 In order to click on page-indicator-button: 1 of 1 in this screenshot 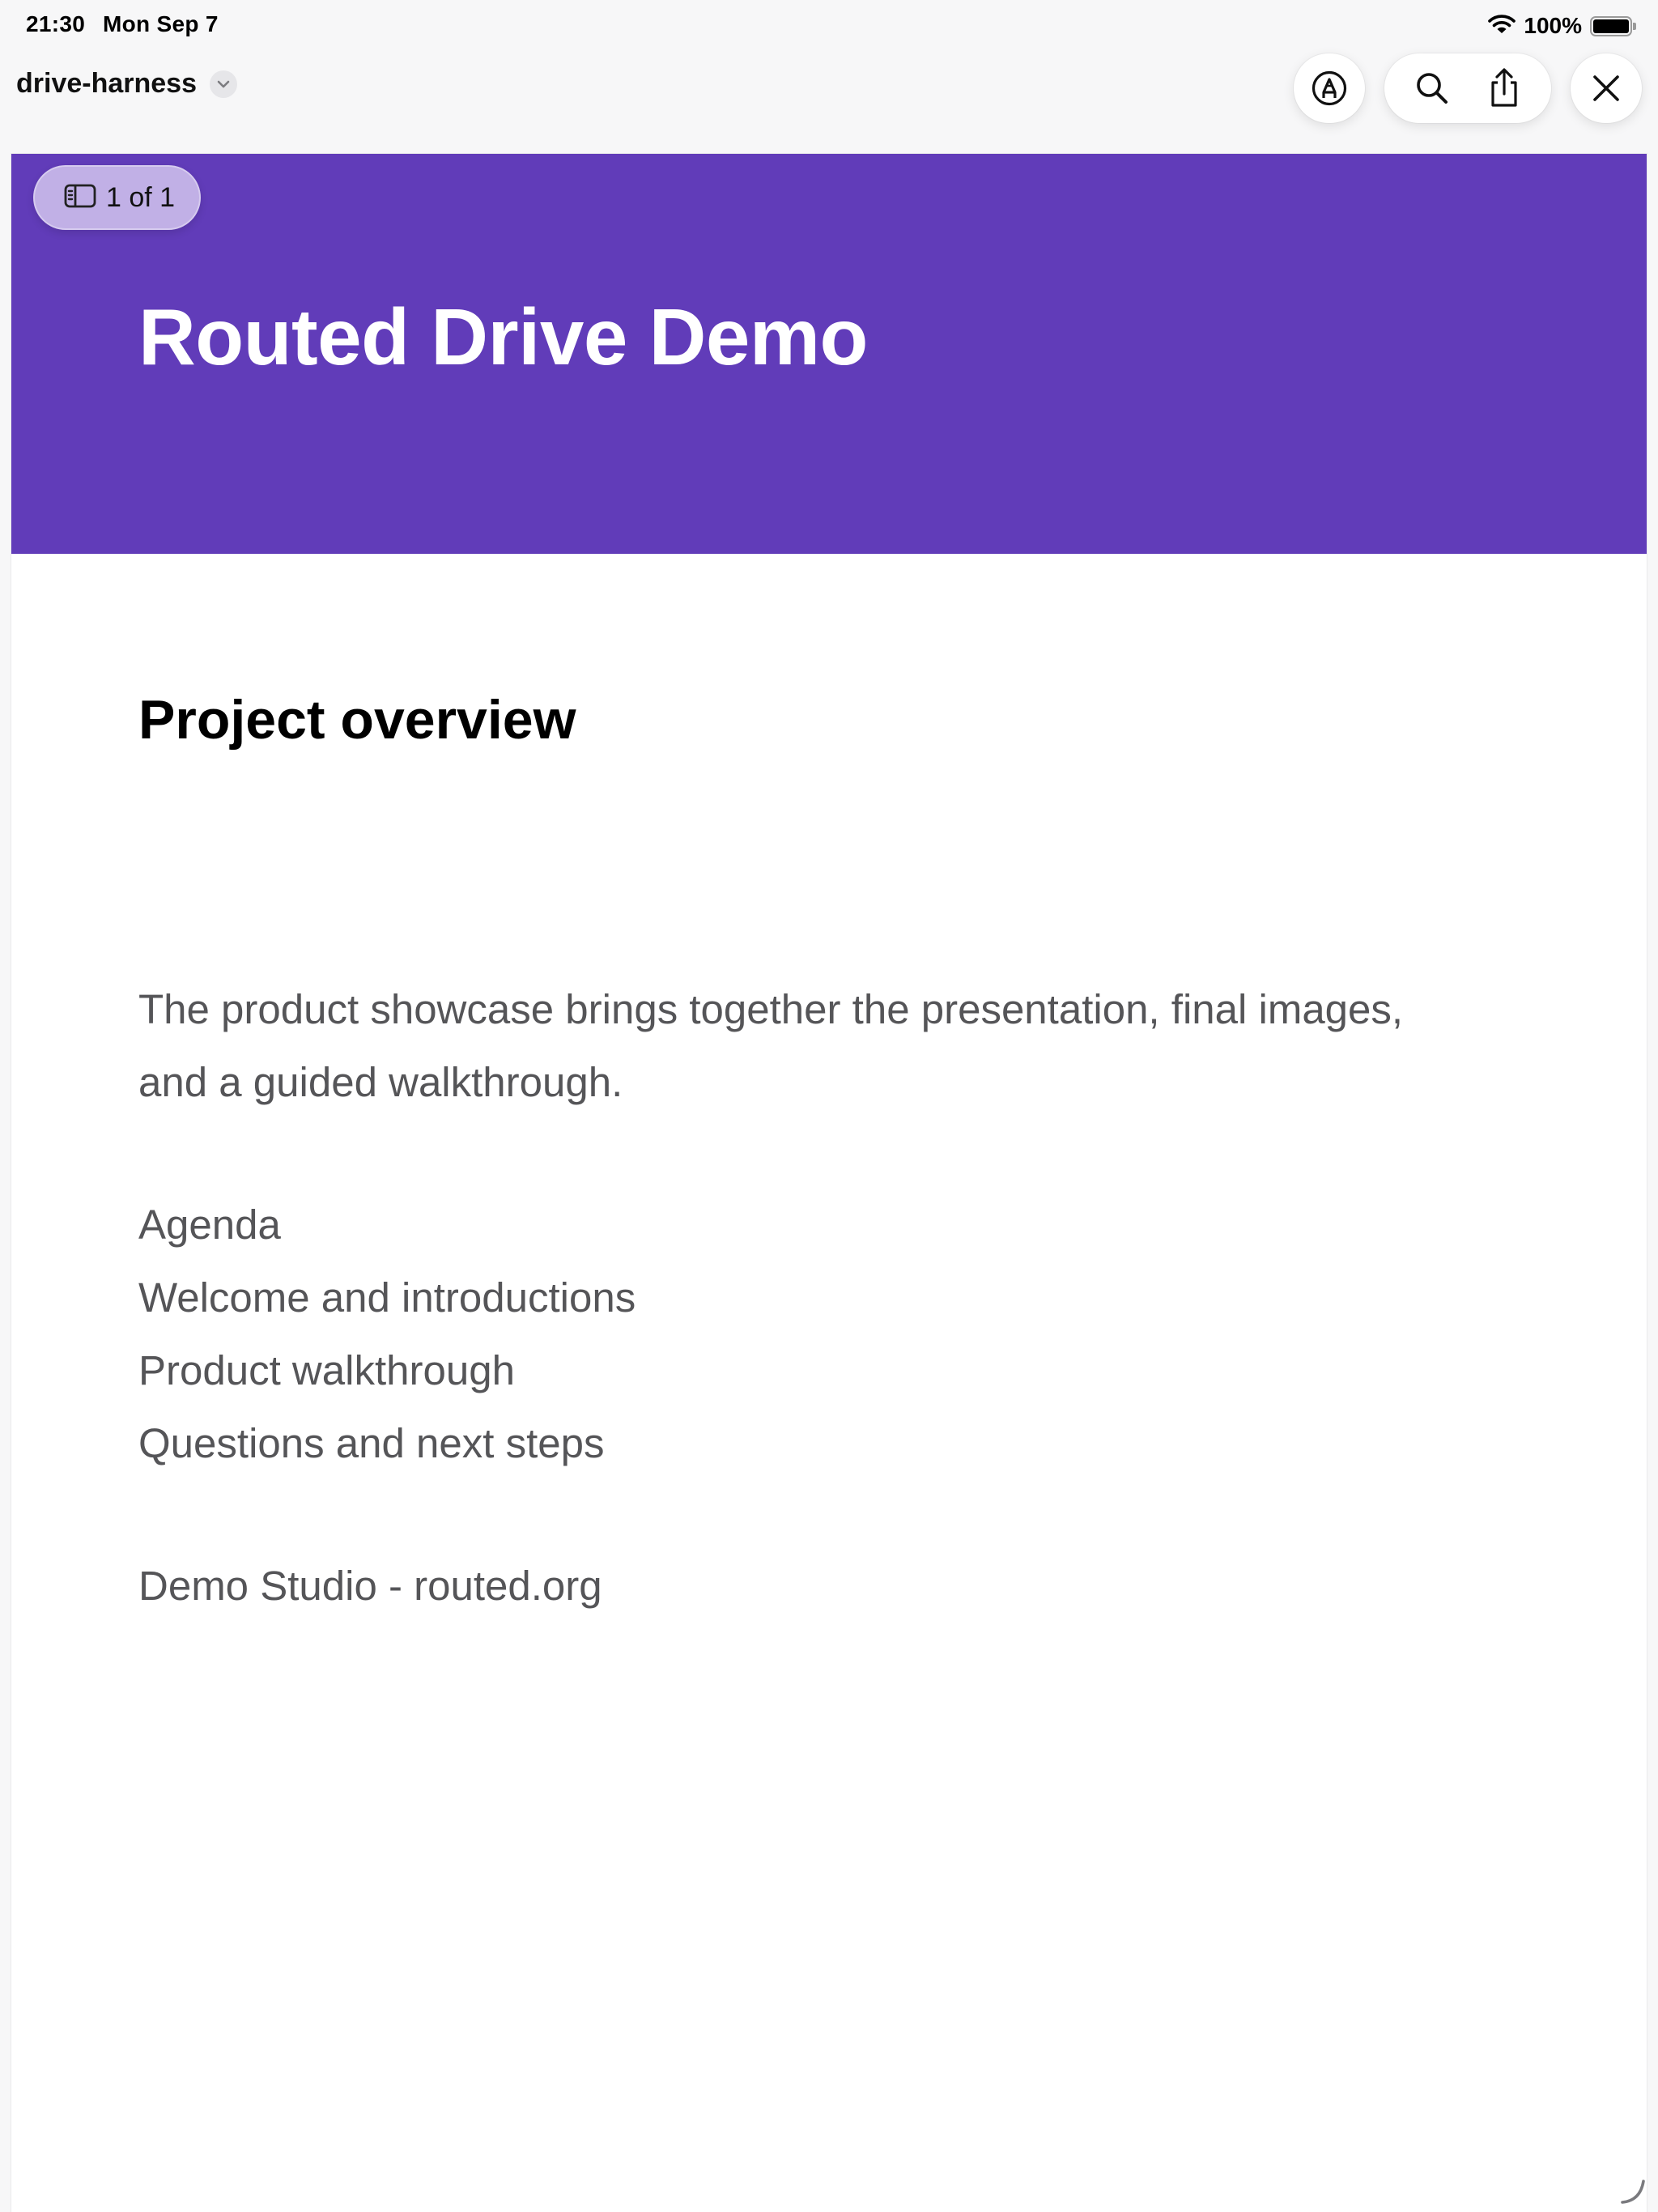, I will do `click(117, 198)`.